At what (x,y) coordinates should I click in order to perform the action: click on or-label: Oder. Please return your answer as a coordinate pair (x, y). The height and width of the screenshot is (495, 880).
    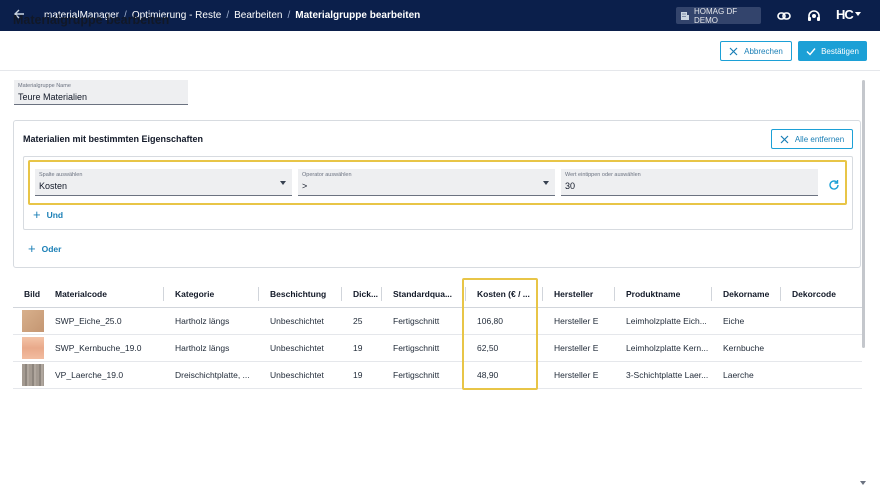
    Looking at the image, I should click on (51, 249).